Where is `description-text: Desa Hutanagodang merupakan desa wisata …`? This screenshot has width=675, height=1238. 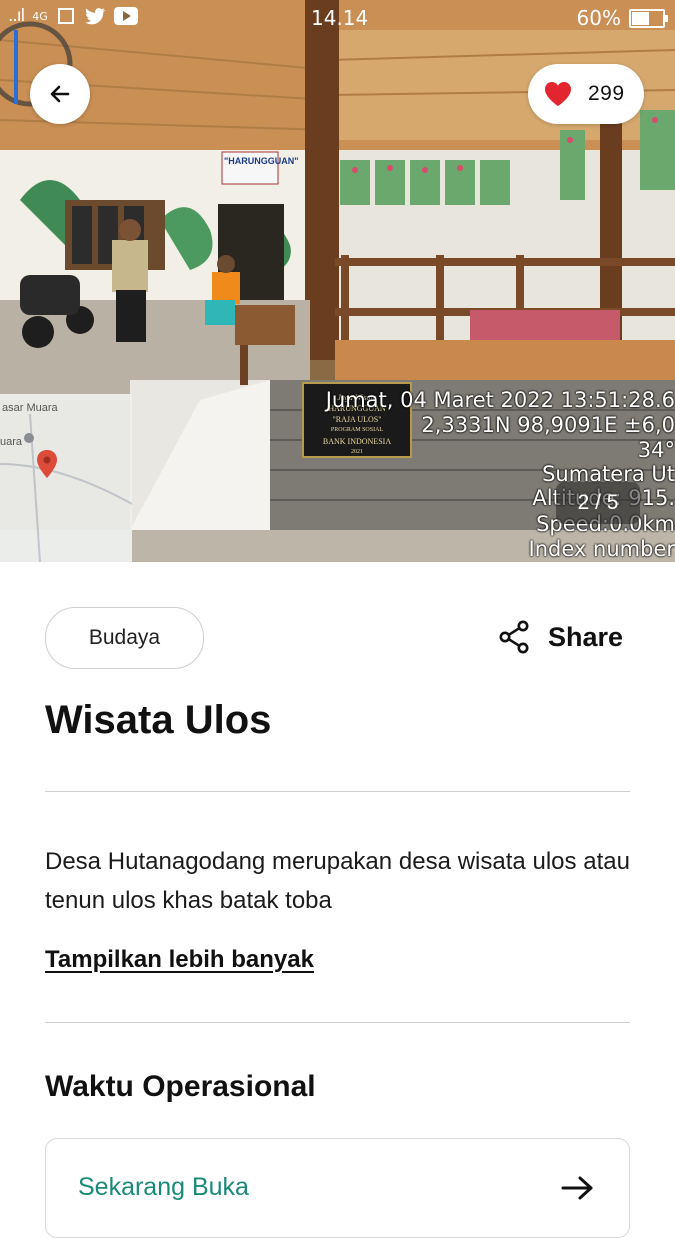 description-text: Desa Hutanagodang merupakan desa wisata … is located at coordinates (337, 881).